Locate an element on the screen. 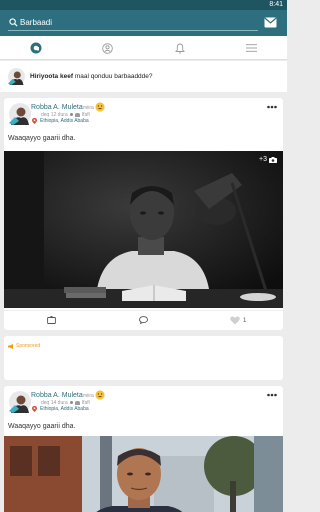 Image resolution: width=320 pixels, height=512 pixels. photo-count: +3 is located at coordinates (263, 159).